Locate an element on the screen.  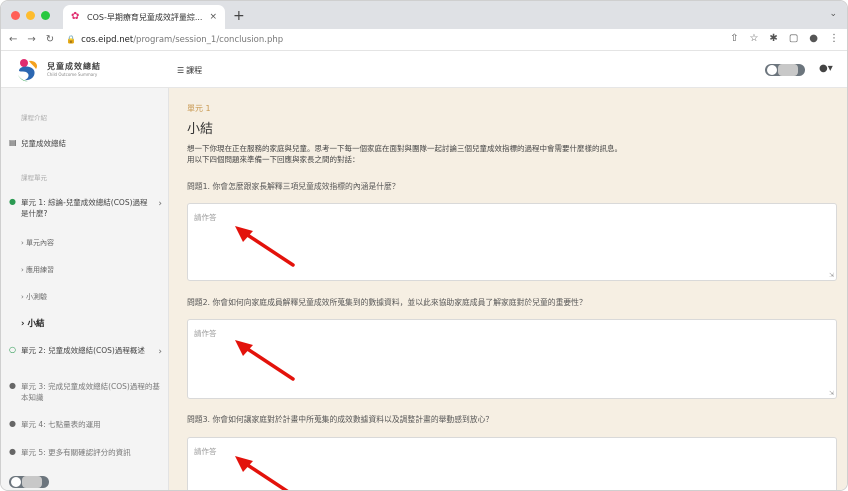
user-menu-icon: ●▾ is located at coordinates (826, 68).